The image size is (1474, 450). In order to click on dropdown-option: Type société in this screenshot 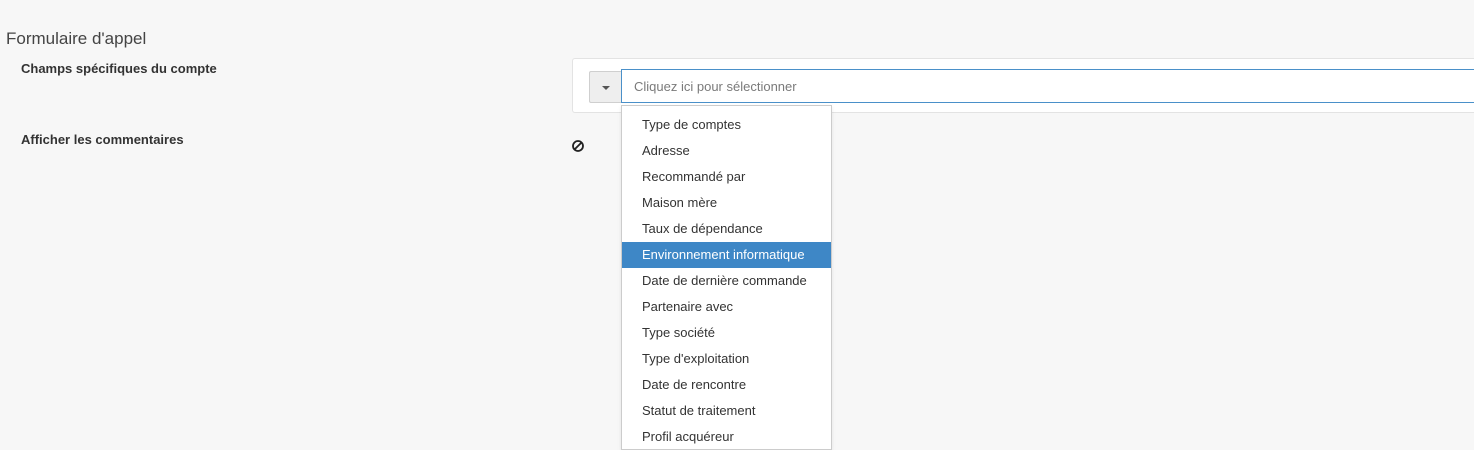, I will do `click(726, 333)`.